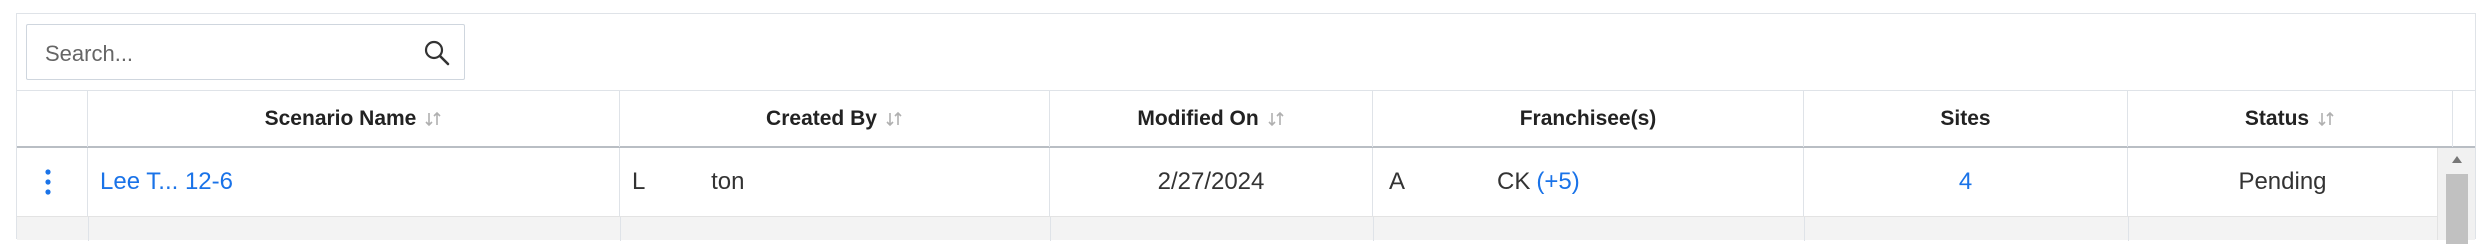 Image resolution: width=2487 pixels, height=244 pixels. Describe the element at coordinates (821, 118) in the screenshot. I see `header-label: Created By` at that location.